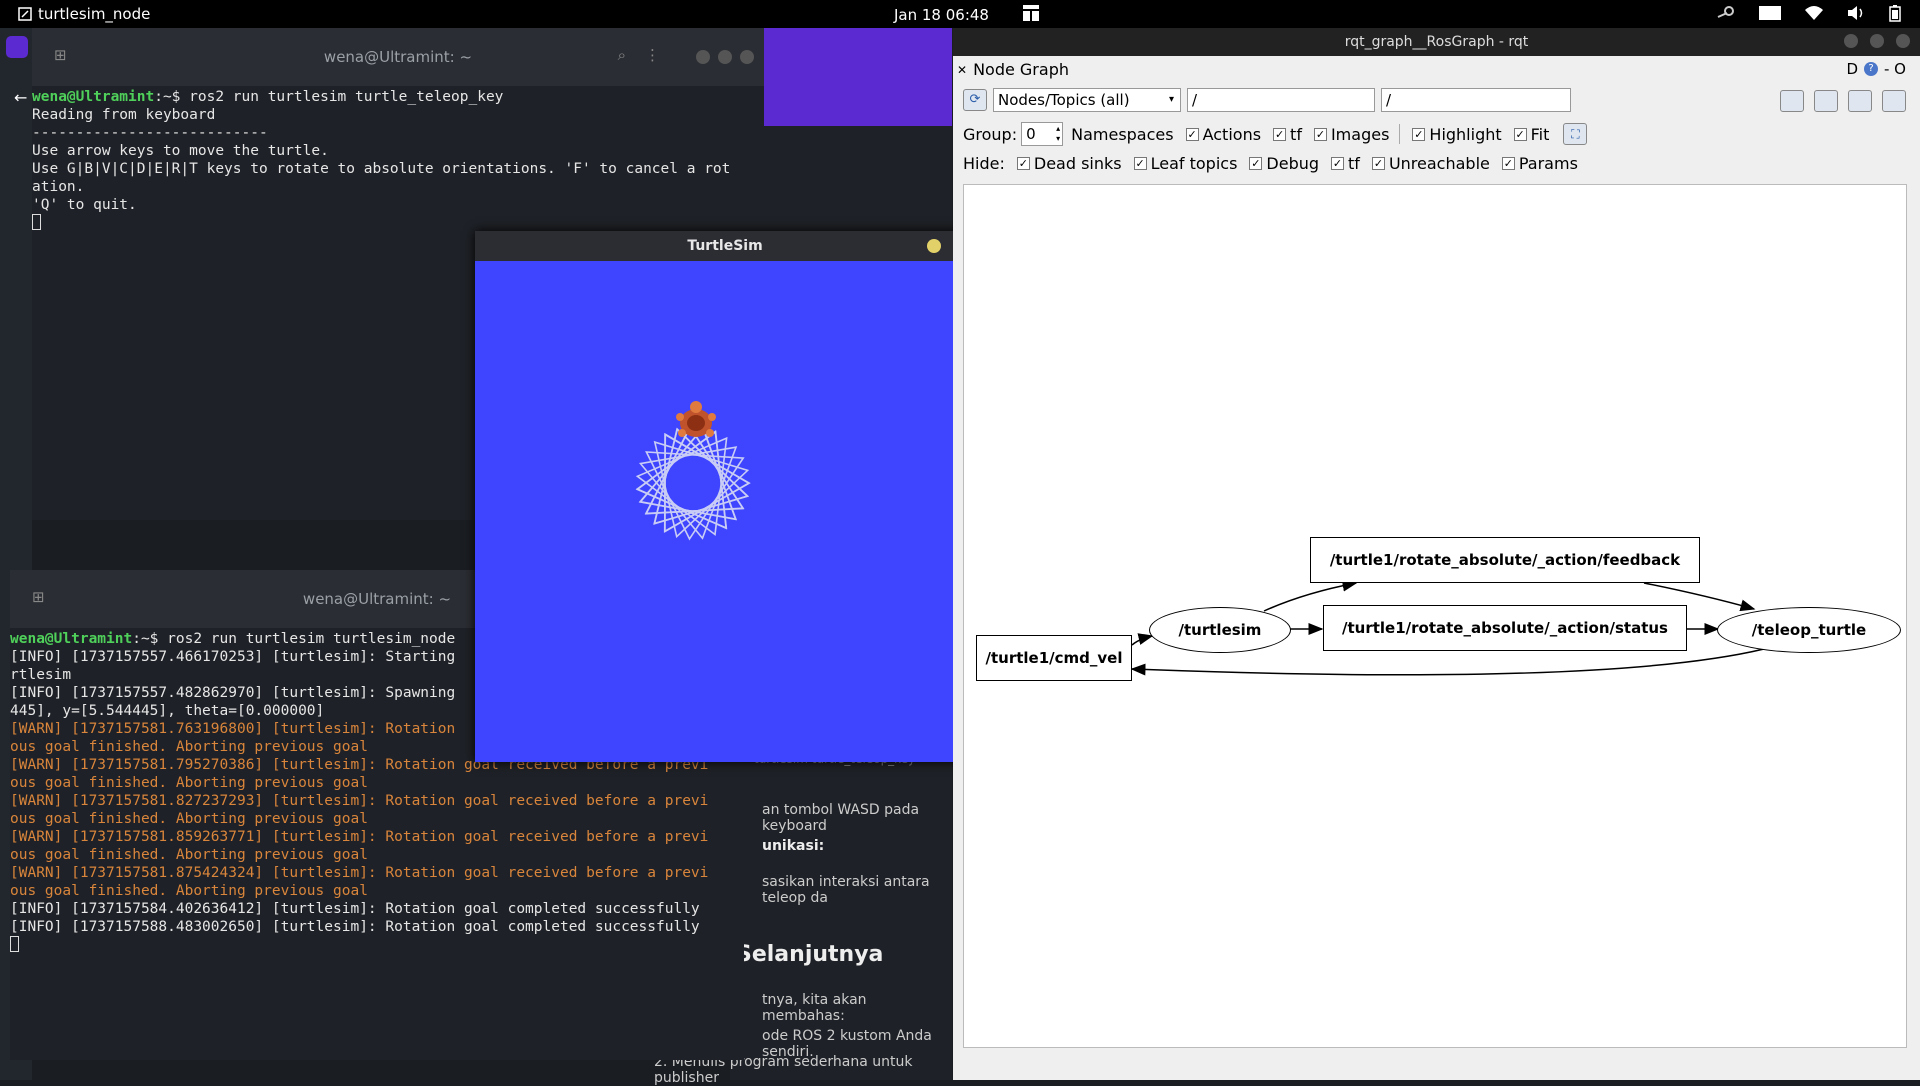  Describe the element at coordinates (841, 818) in the screenshot. I see `doc-line: an tombol WASD pada keyboard` at that location.